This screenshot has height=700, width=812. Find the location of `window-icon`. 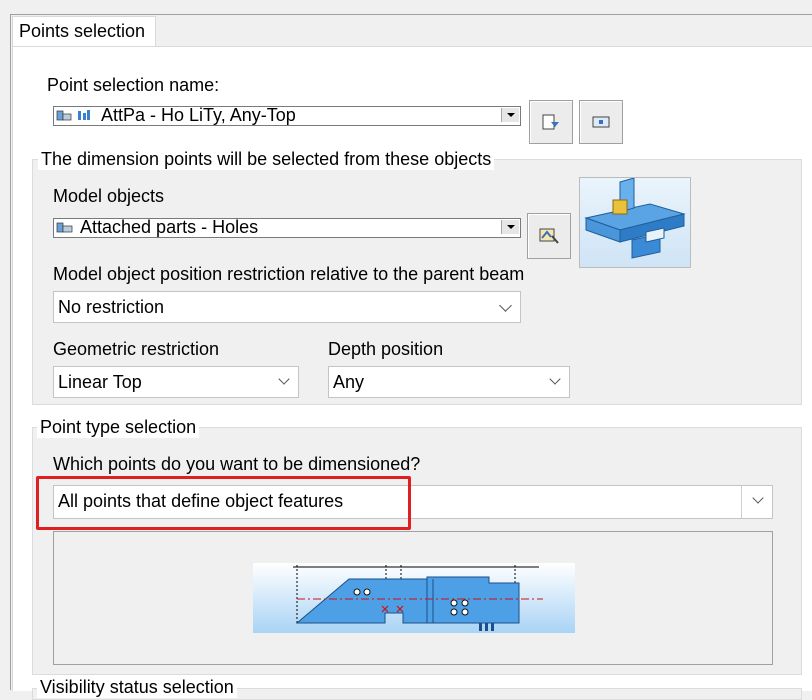

window-icon is located at coordinates (601, 122).